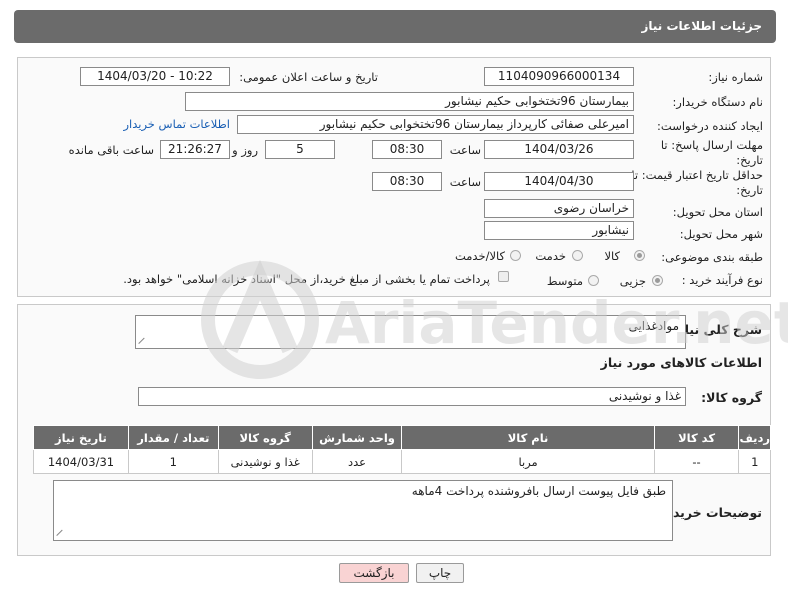  Describe the element at coordinates (559, 149) in the screenshot. I see `deadline-date-field: 1404/03/26` at that location.